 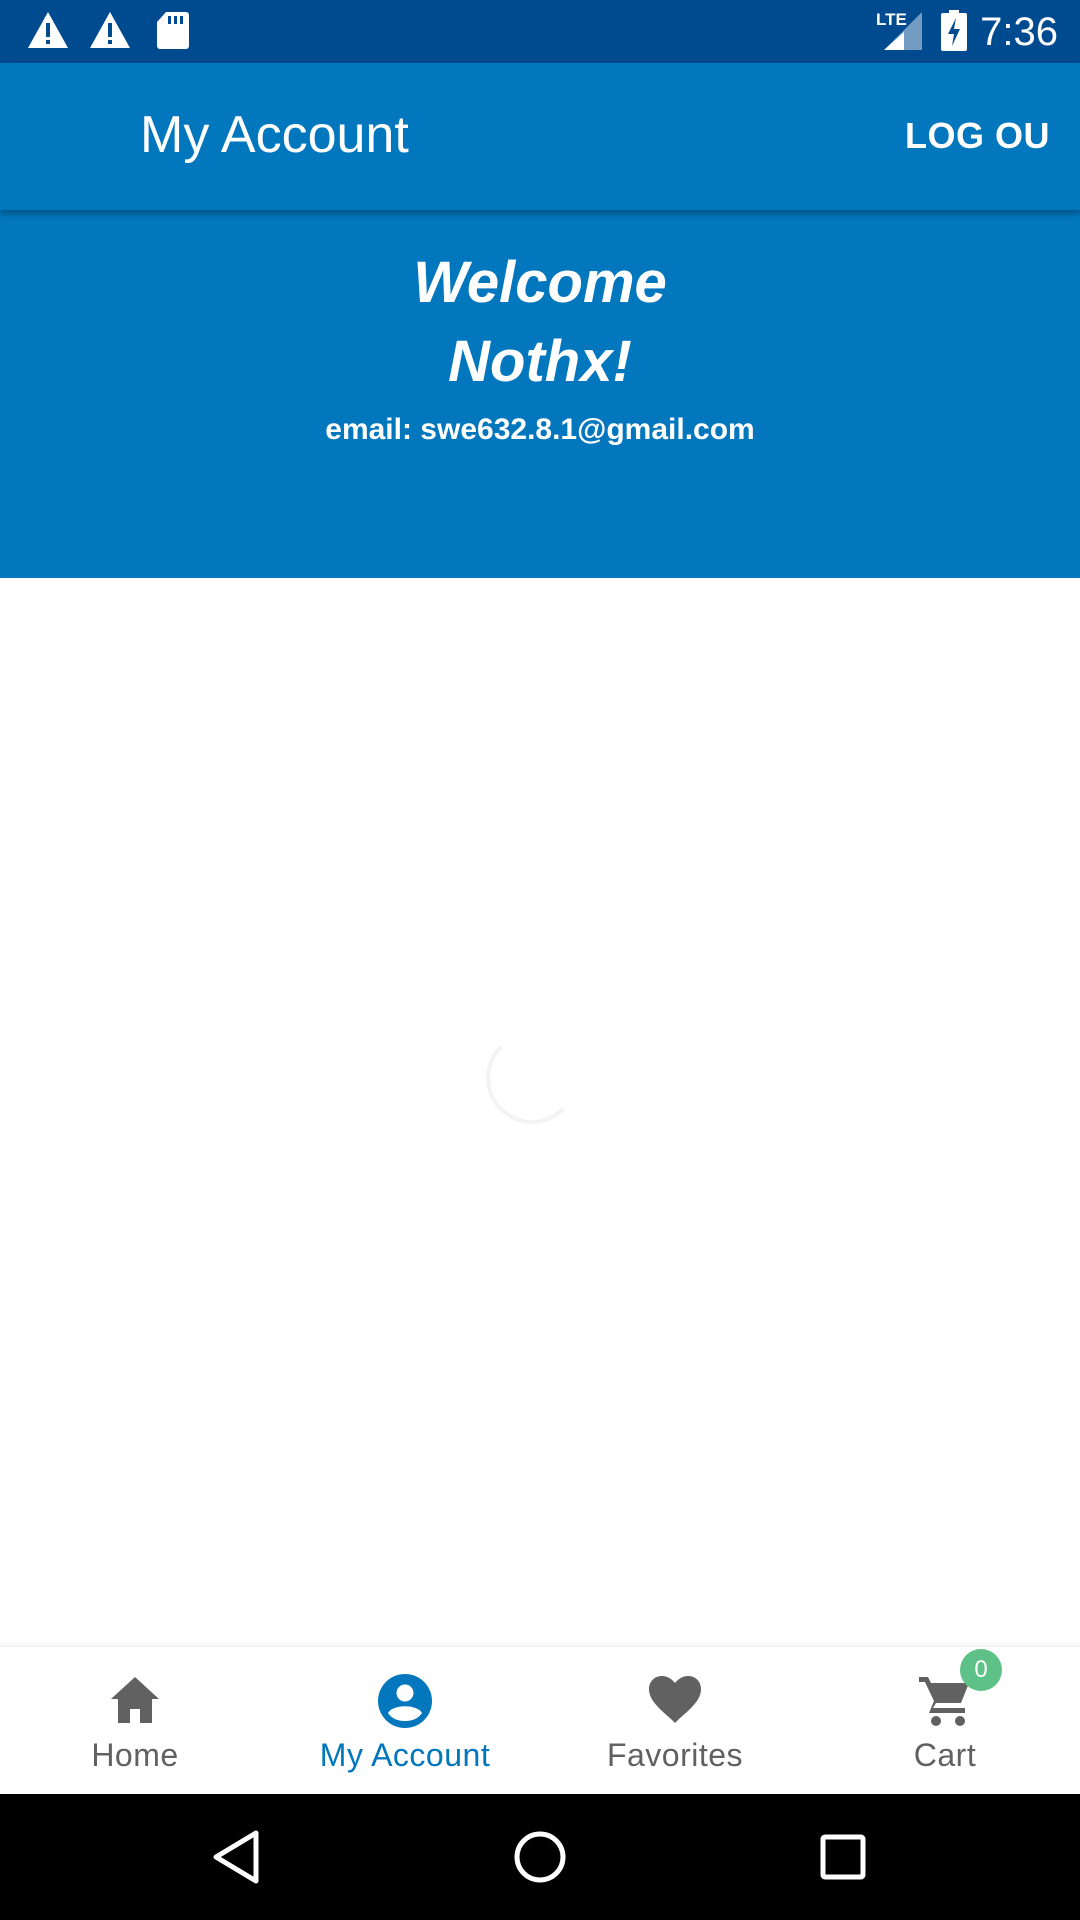 What do you see at coordinates (274, 135) in the screenshot?
I see `page-title: My Account` at bounding box center [274, 135].